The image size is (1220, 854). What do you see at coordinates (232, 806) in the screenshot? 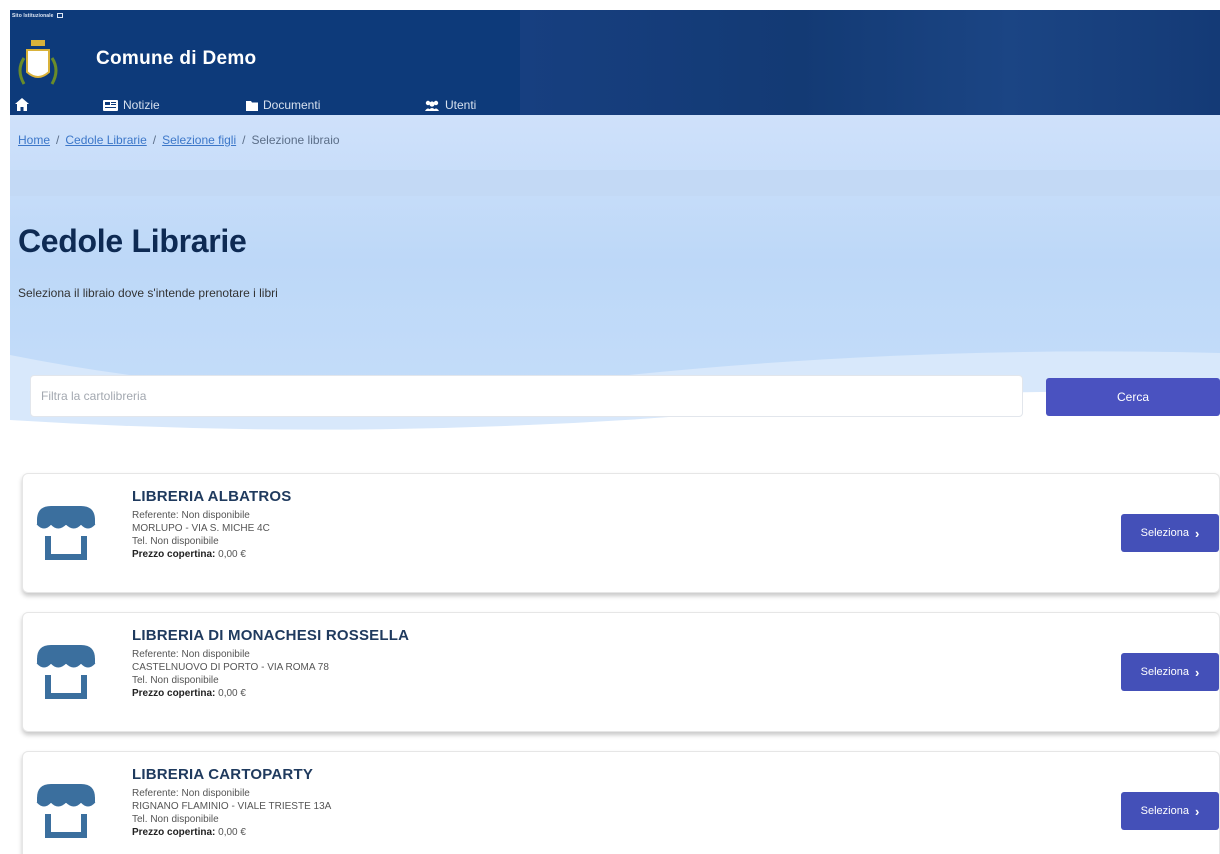
I see `shop-address: RIGNANO FLAMINIO - VIALE TRIESTE 13A` at bounding box center [232, 806].